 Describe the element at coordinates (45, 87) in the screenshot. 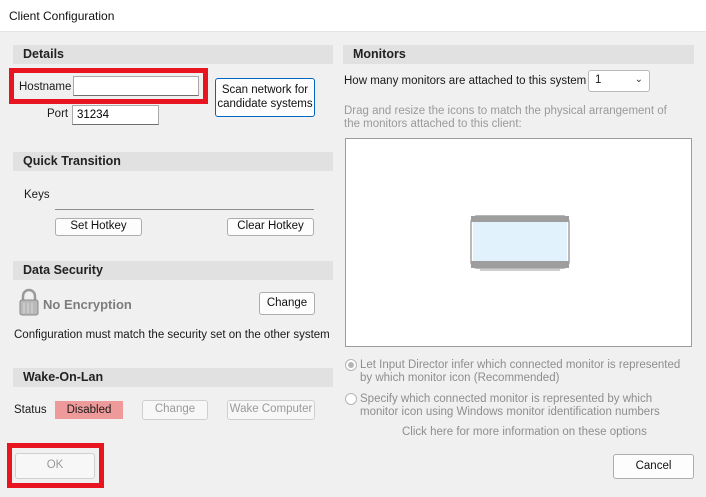

I see `hostname-label: Hostname` at that location.